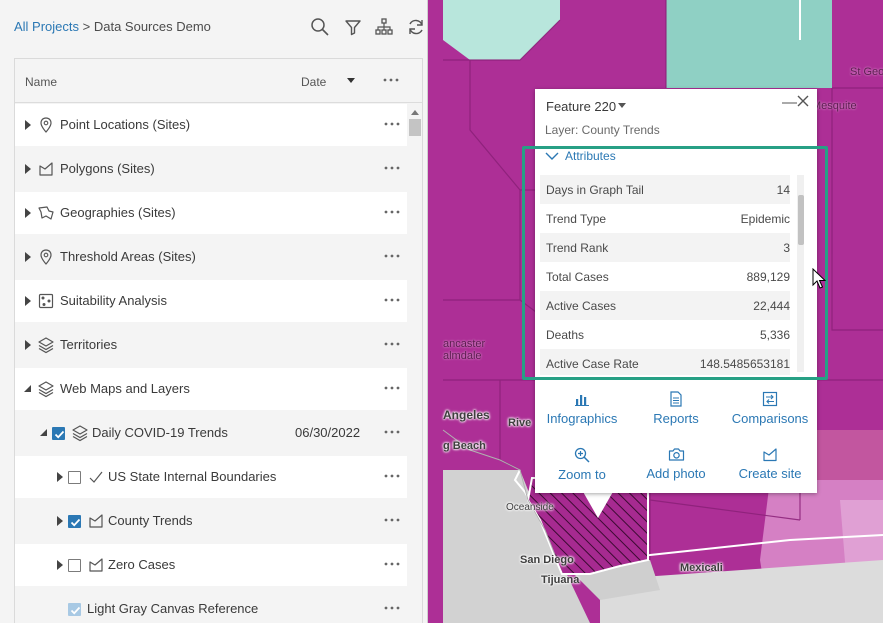 The width and height of the screenshot is (883, 623). What do you see at coordinates (834, 106) in the screenshot?
I see `map-label: Mesquite` at bounding box center [834, 106].